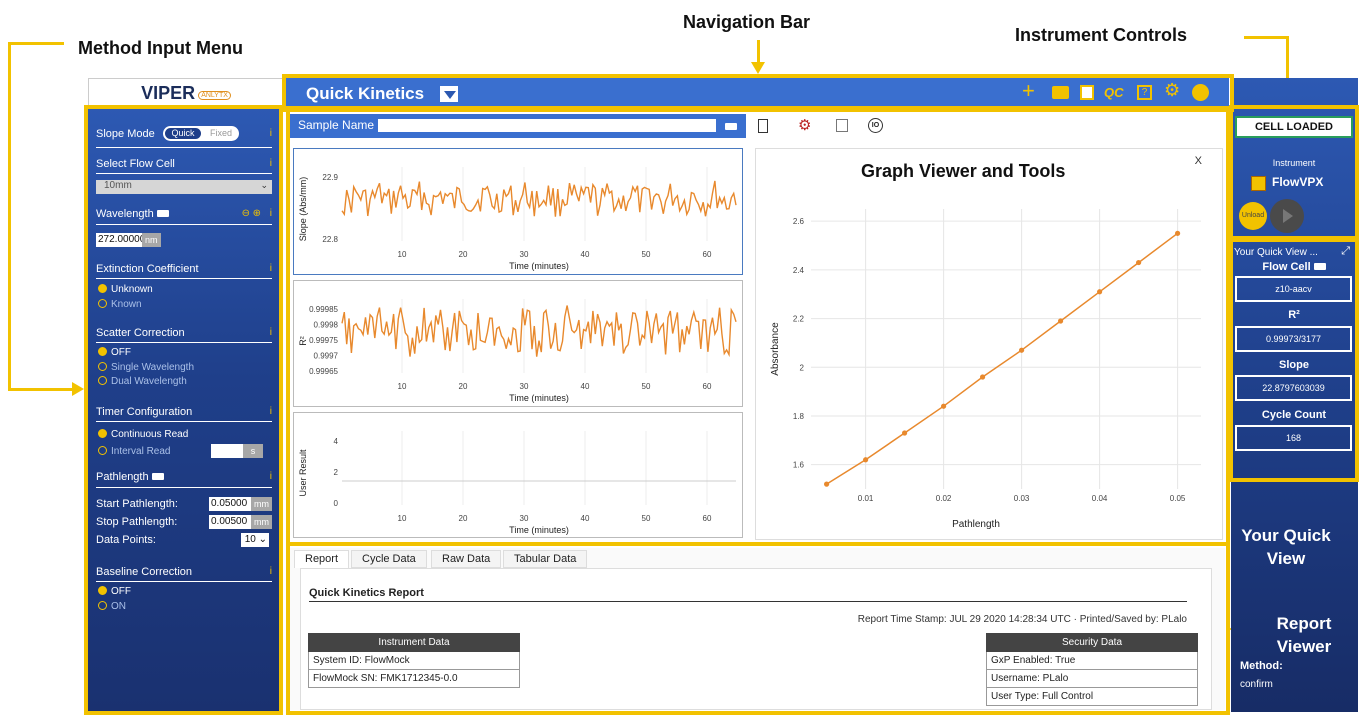 Image resolution: width=1359 pixels, height=715 pixels. Describe the element at coordinates (1286, 547) in the screenshot. I see `annotation-your-quick-view: Your Quick View` at that location.